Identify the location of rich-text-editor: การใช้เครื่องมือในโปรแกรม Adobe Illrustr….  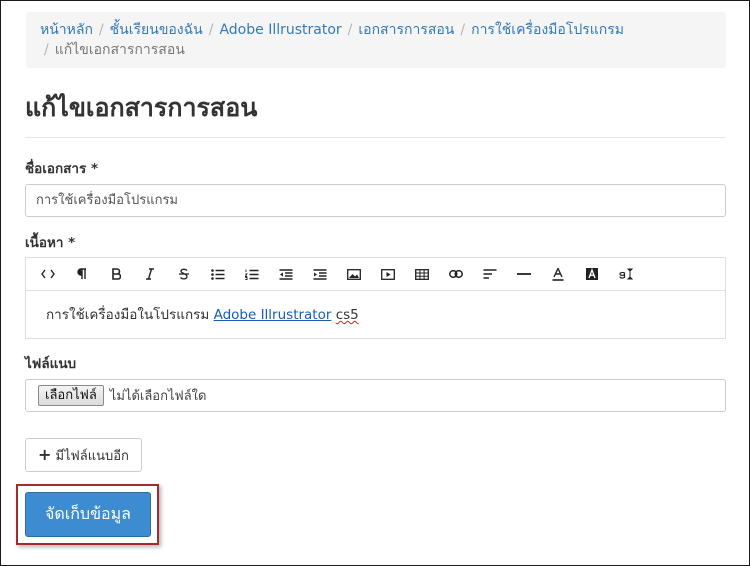
(375, 298).